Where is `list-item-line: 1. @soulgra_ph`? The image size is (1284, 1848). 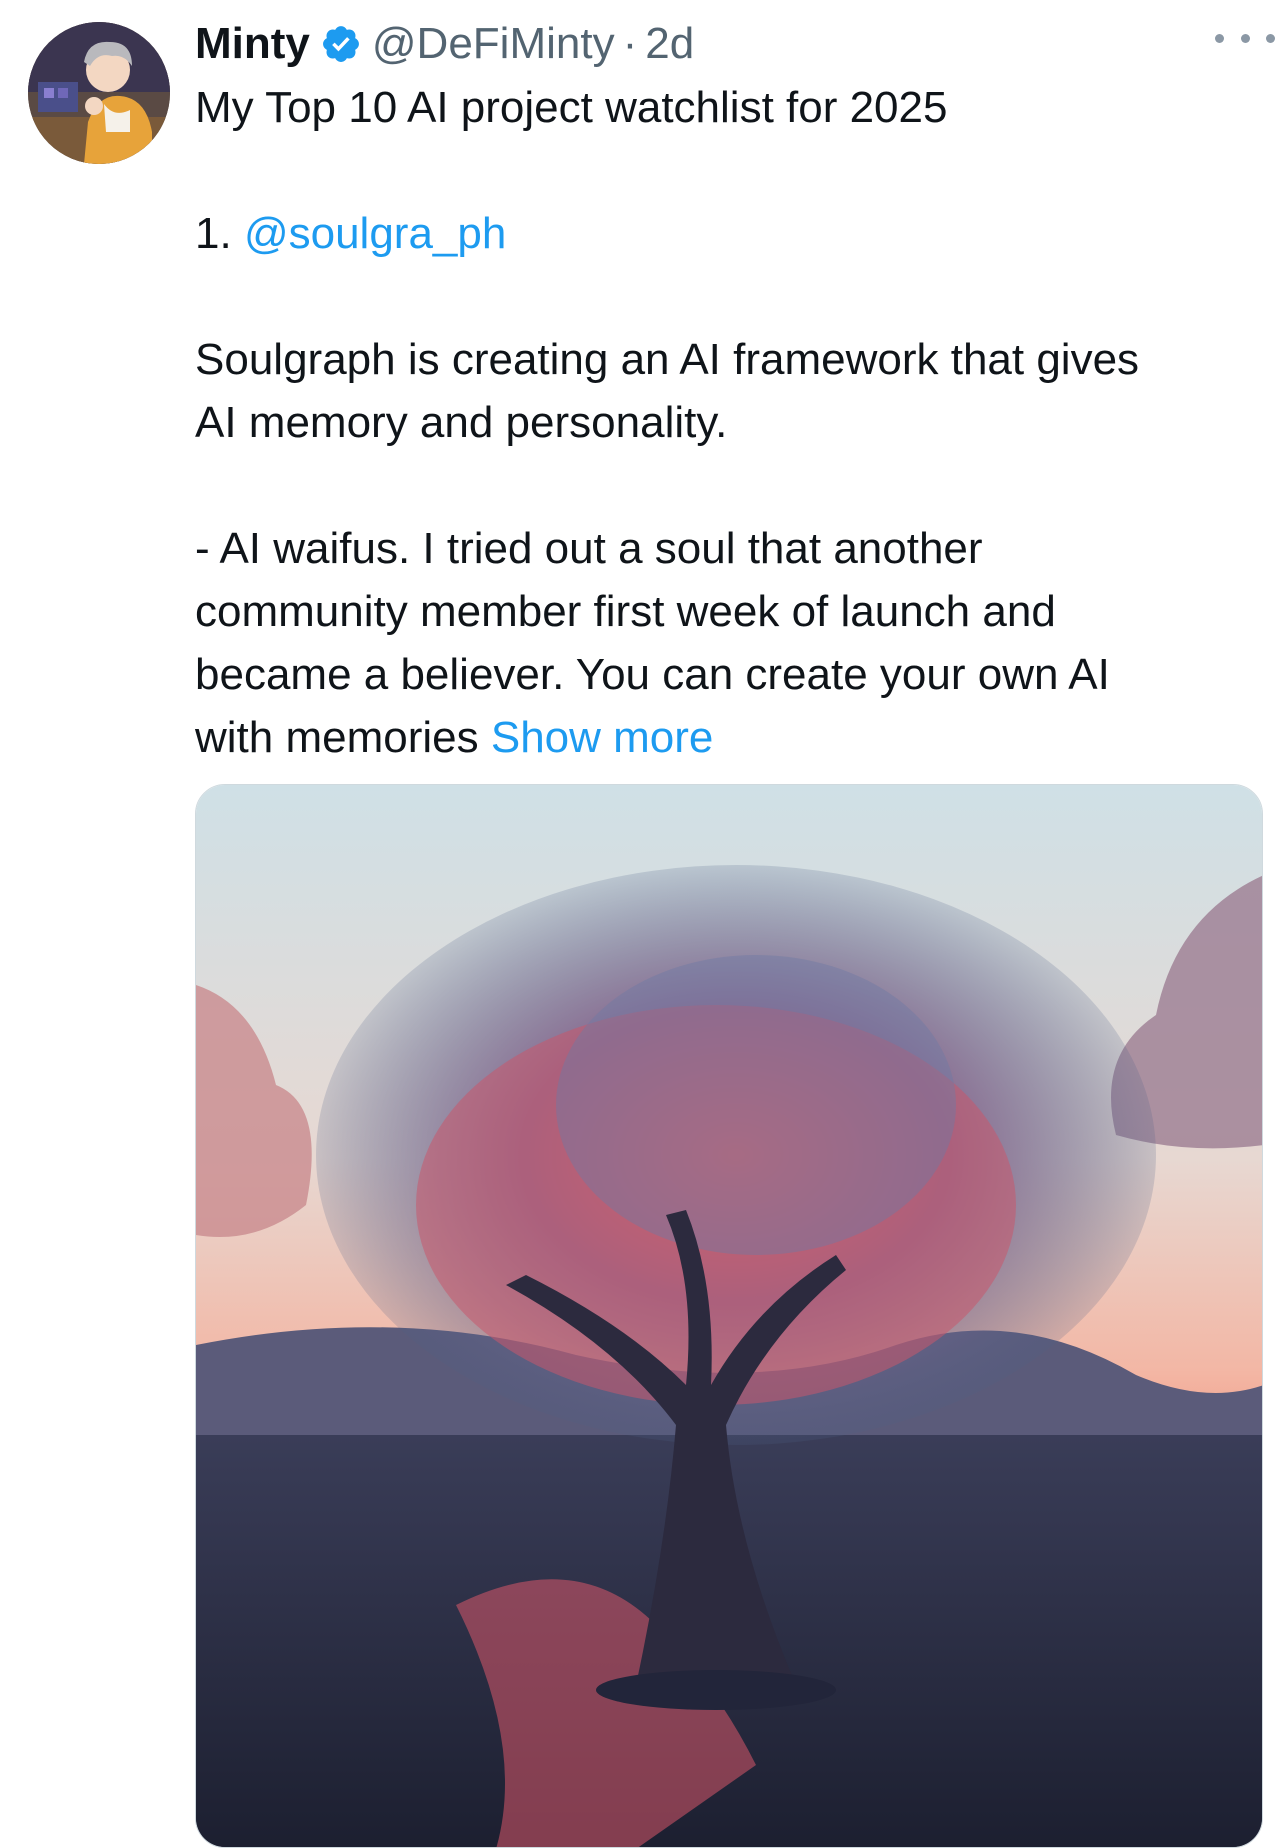
list-item-line: 1. @soulgra_ph is located at coordinates (730, 233).